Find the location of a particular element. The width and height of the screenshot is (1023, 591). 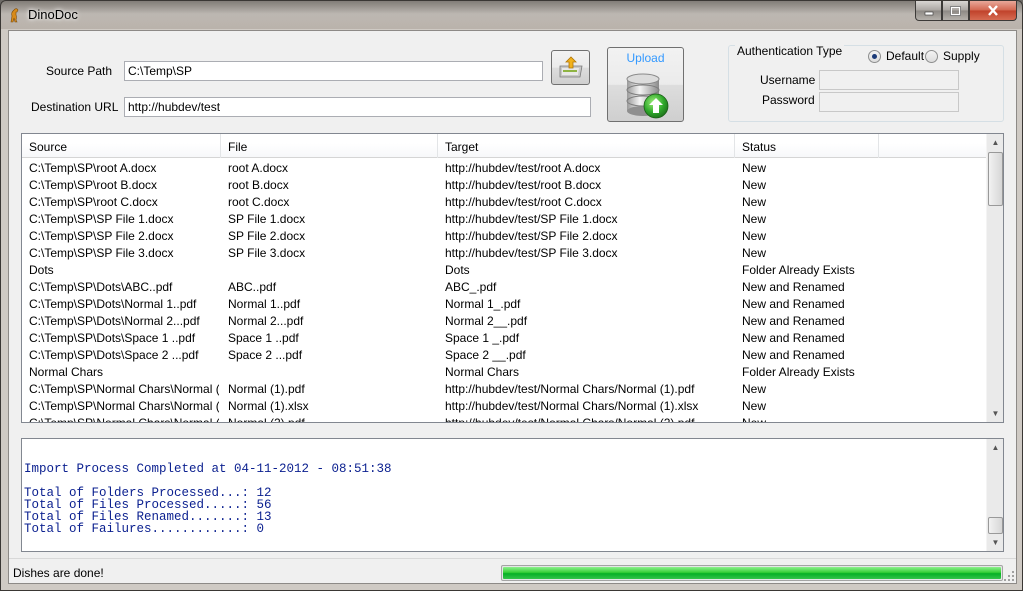

cell-target: http://hubdev/test/SP File 1.docx is located at coordinates (531, 219).